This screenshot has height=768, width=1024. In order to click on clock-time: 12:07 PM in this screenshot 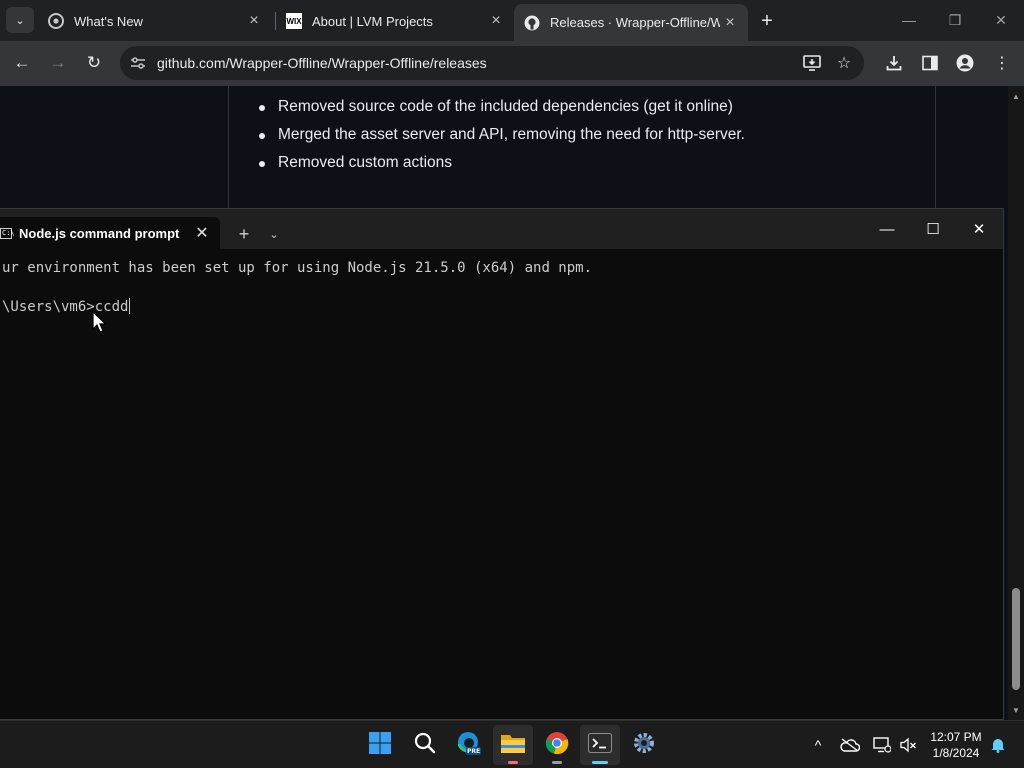, I will do `click(956, 737)`.